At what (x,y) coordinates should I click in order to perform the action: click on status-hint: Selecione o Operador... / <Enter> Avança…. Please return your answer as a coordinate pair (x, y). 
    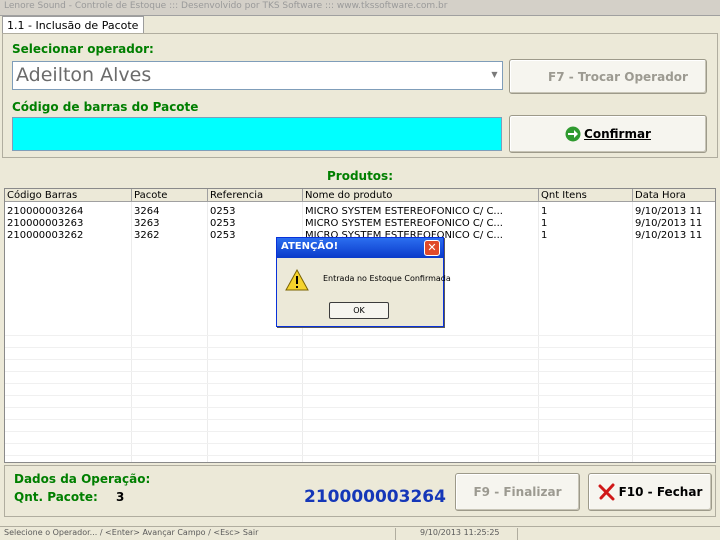
    Looking at the image, I should click on (199, 534).